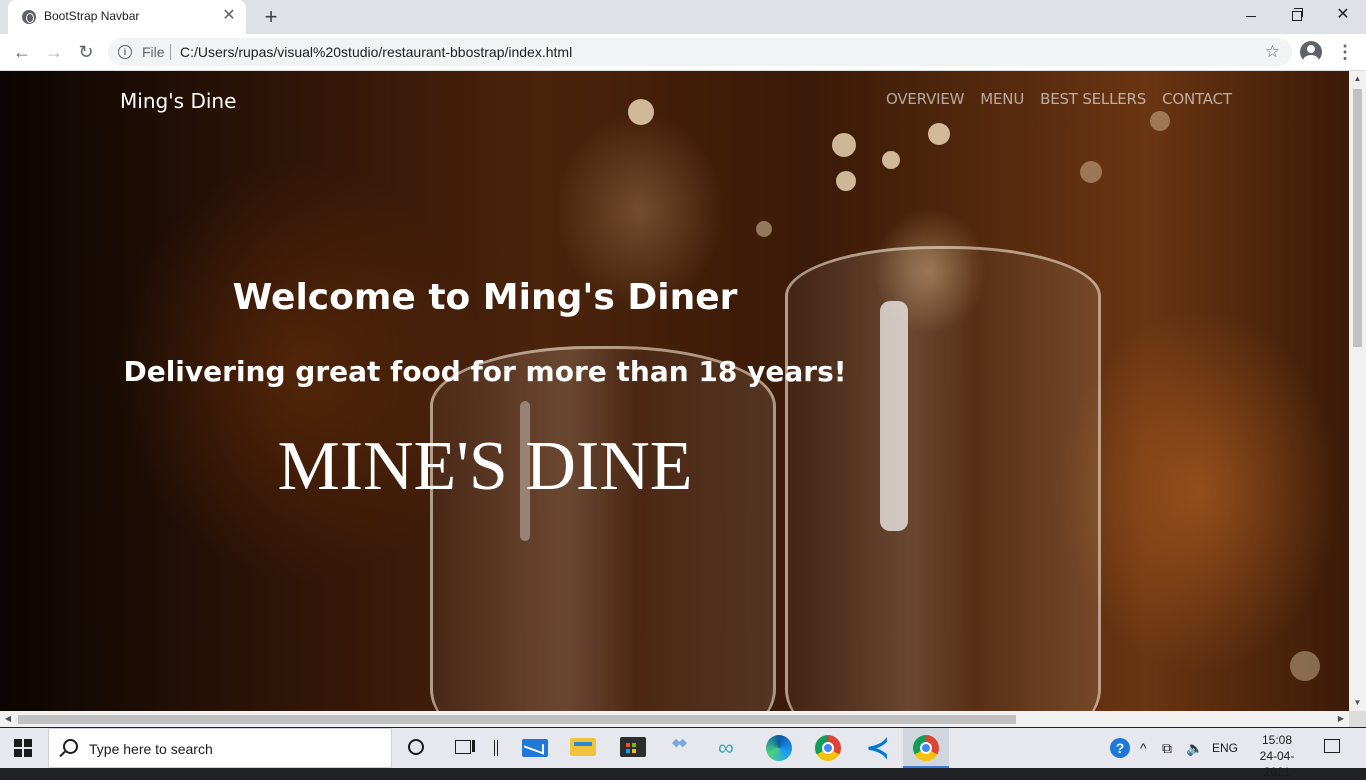 The height and width of the screenshot is (780, 1366). What do you see at coordinates (731, 748) in the screenshot?
I see `infinity-icon: ∞` at bounding box center [731, 748].